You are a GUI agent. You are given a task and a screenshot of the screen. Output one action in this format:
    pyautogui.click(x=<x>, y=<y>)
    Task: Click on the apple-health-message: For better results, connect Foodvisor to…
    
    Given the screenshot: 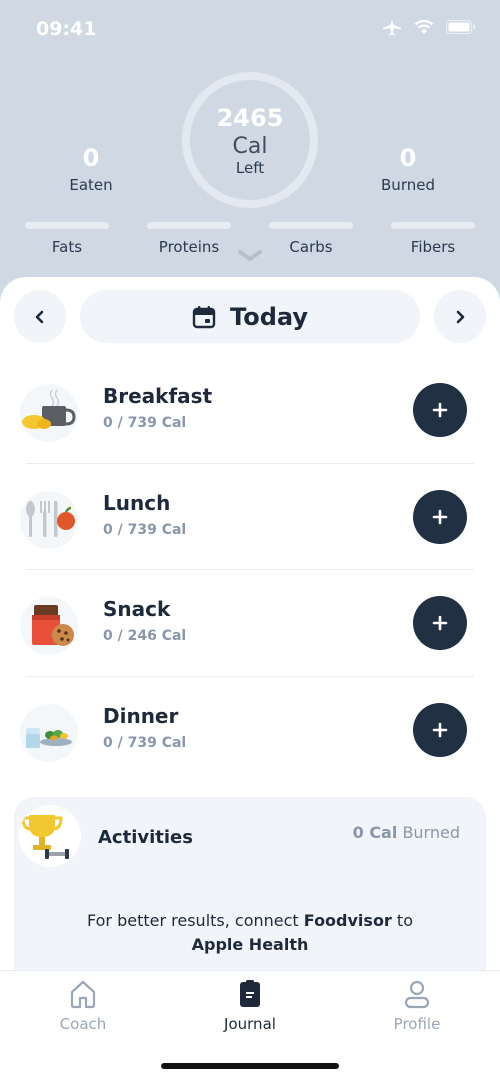 What is the action you would take?
    pyautogui.click(x=250, y=933)
    